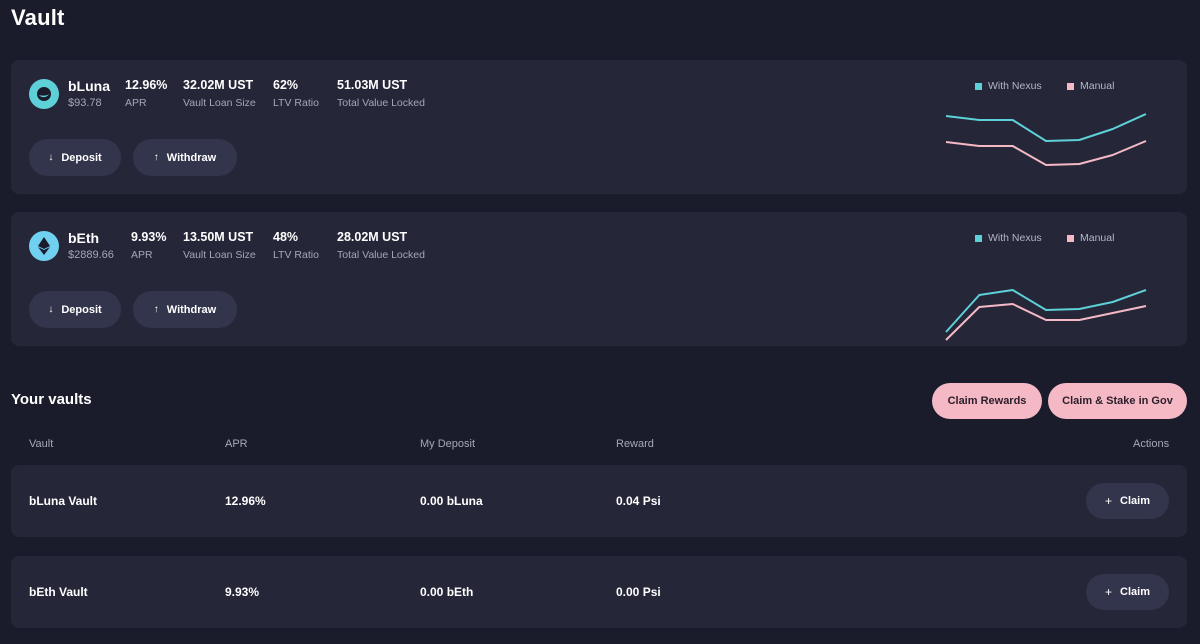 The width and height of the screenshot is (1200, 644). Describe the element at coordinates (372, 85) in the screenshot. I see `stat-value: 51.03M UST` at that location.